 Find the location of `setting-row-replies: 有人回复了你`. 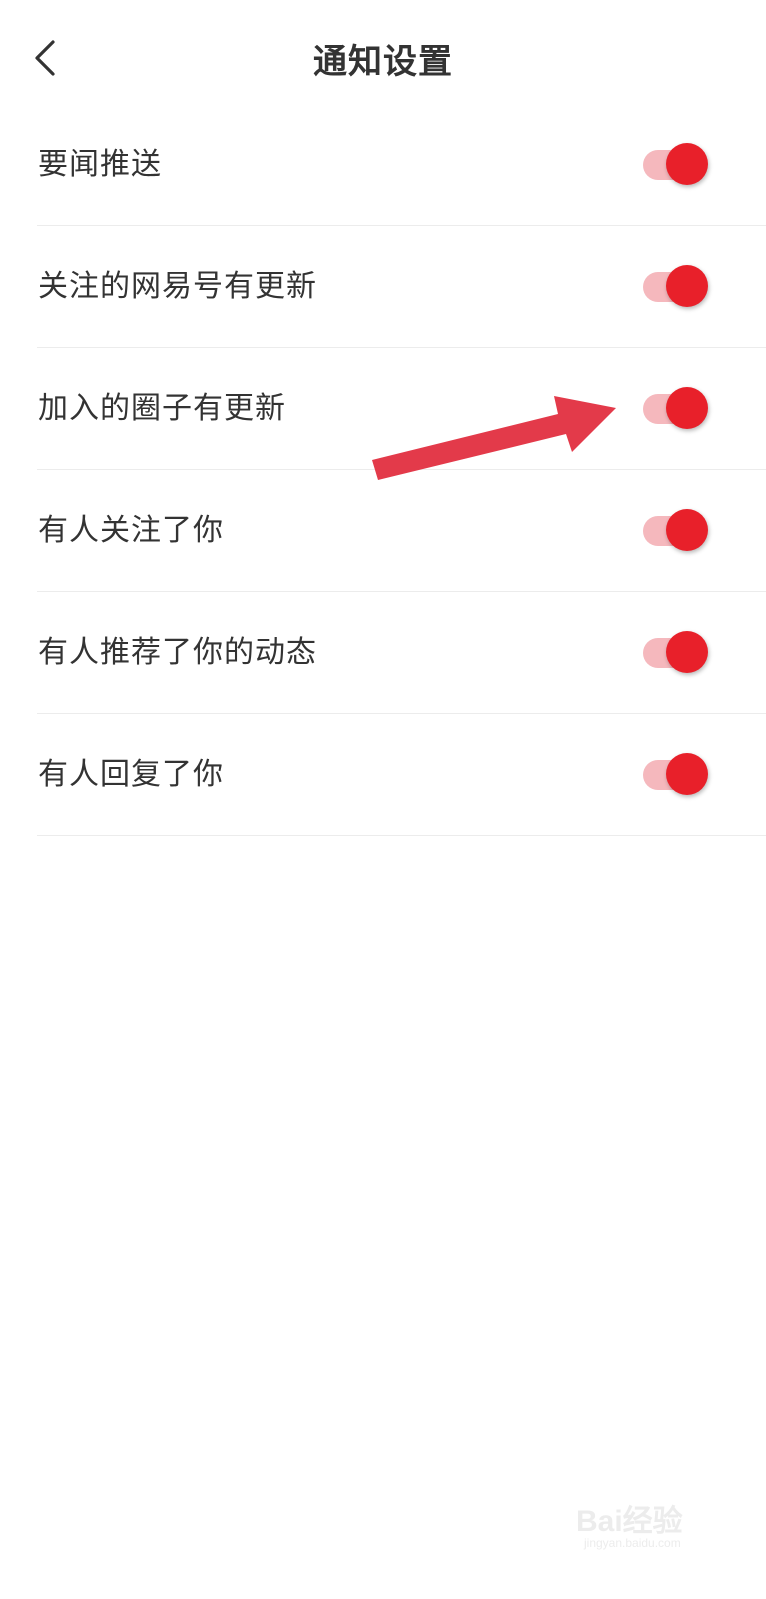

setting-row-replies: 有人回复了你 is located at coordinates (401, 775).